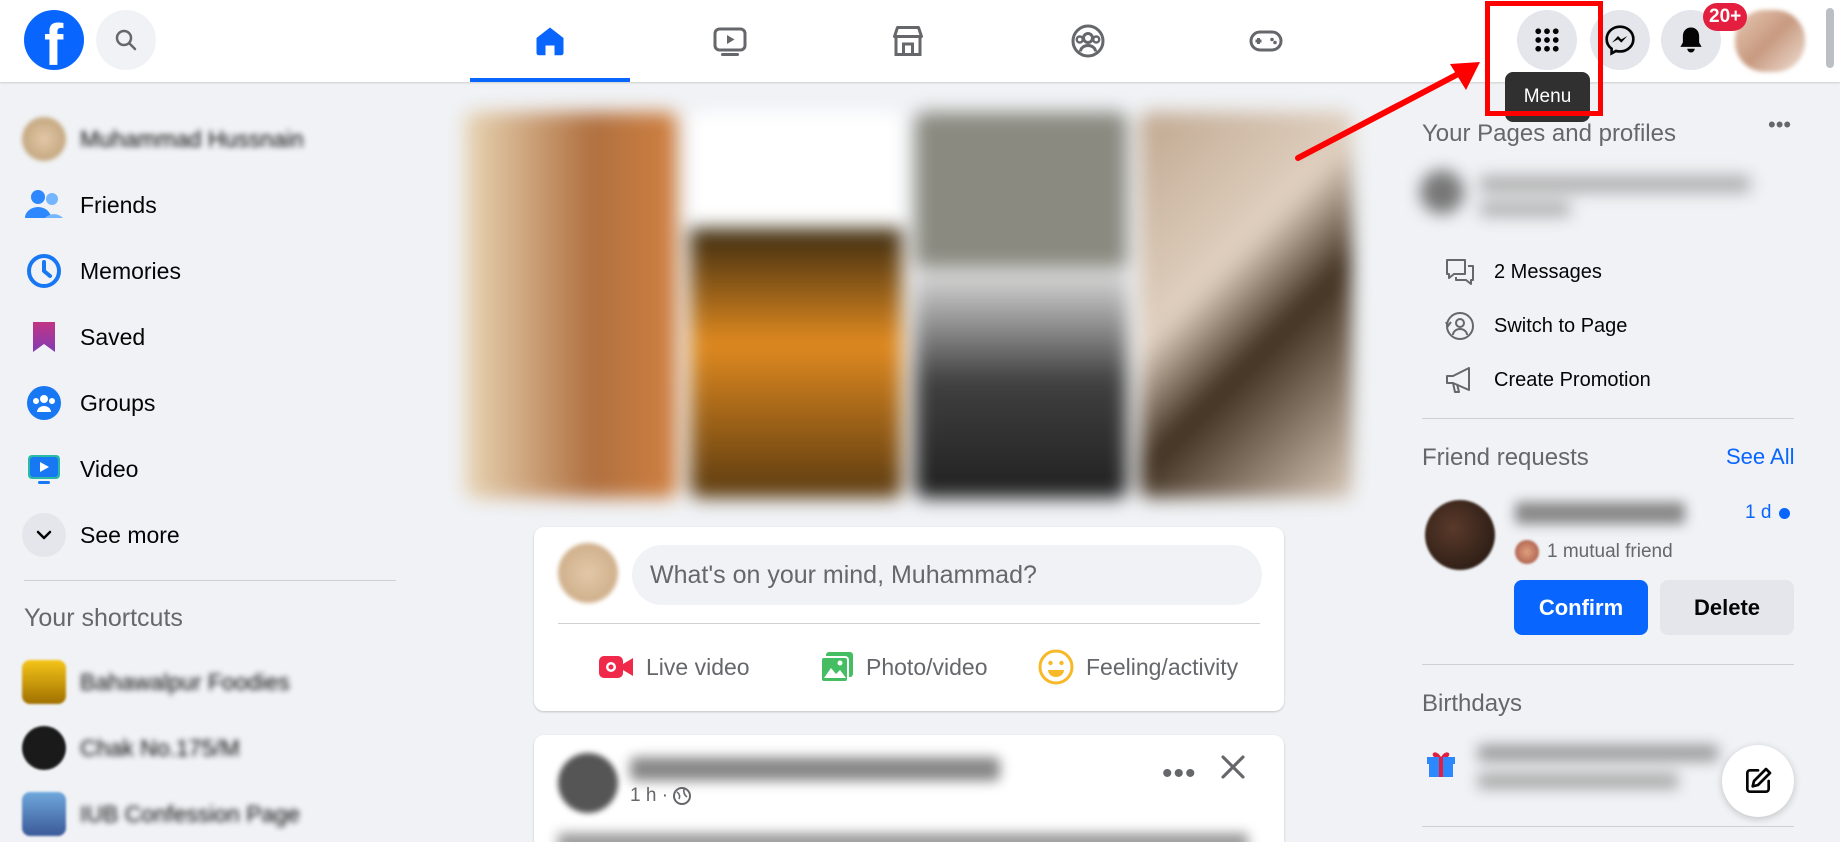 The width and height of the screenshot is (1840, 842). Describe the element at coordinates (190, 813) in the screenshot. I see `shortcut-label: IUB Confession Page` at that location.